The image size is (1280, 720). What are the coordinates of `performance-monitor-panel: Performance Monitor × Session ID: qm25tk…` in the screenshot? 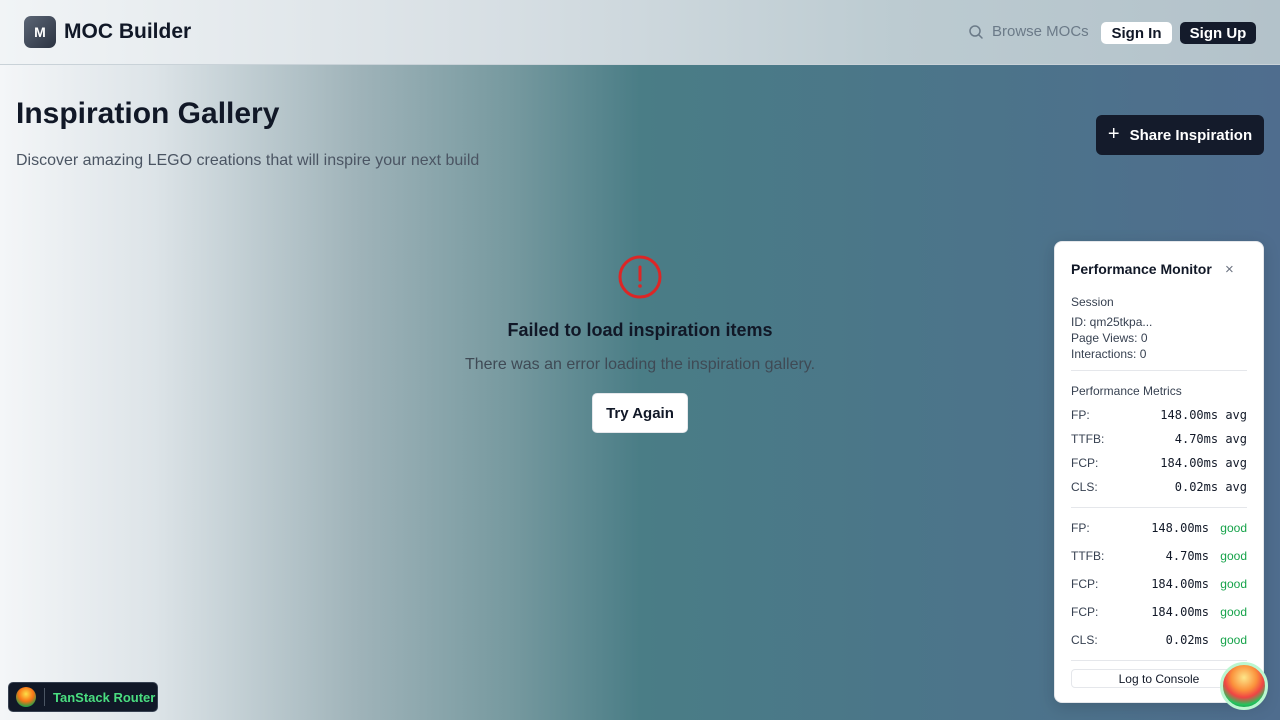 It's located at (1159, 472).